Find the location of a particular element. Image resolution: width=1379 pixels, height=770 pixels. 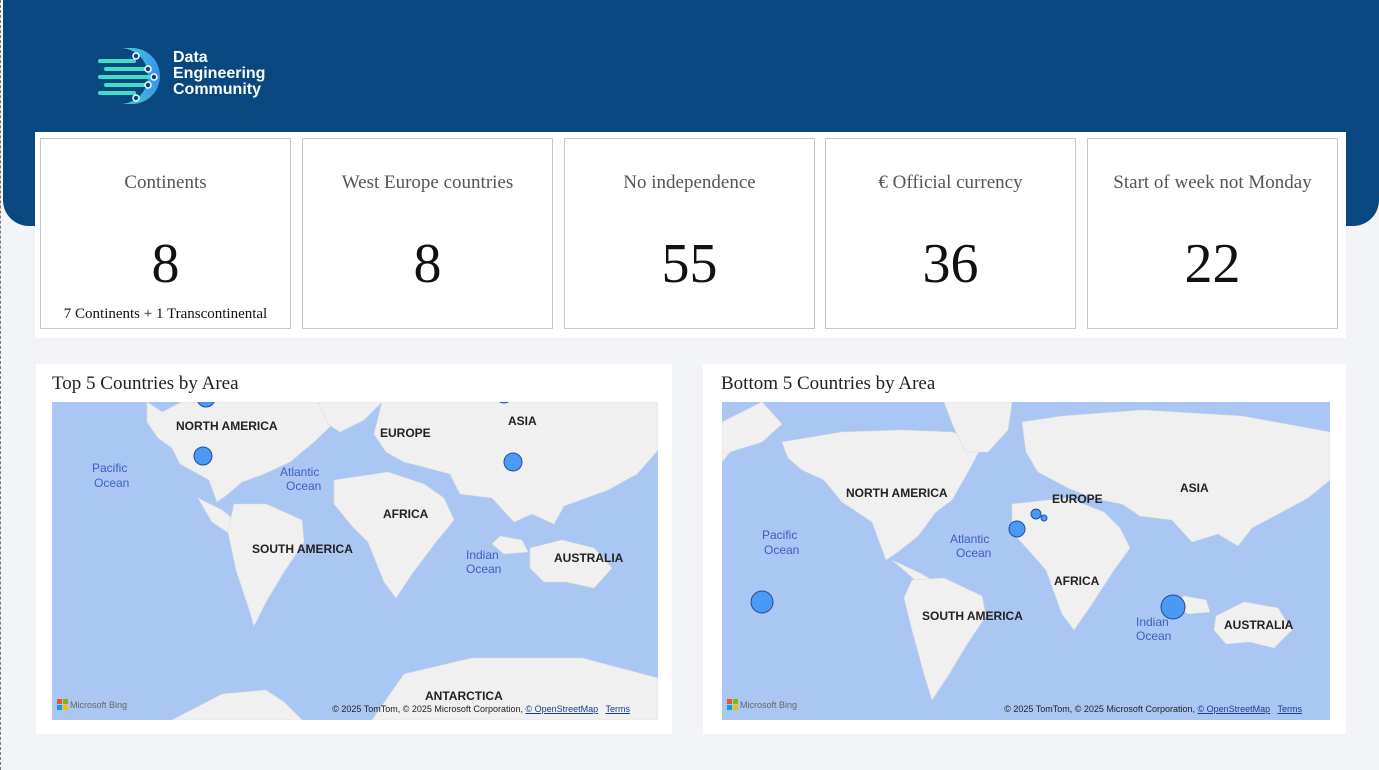

brand-line-1: Data is located at coordinates (190, 57).